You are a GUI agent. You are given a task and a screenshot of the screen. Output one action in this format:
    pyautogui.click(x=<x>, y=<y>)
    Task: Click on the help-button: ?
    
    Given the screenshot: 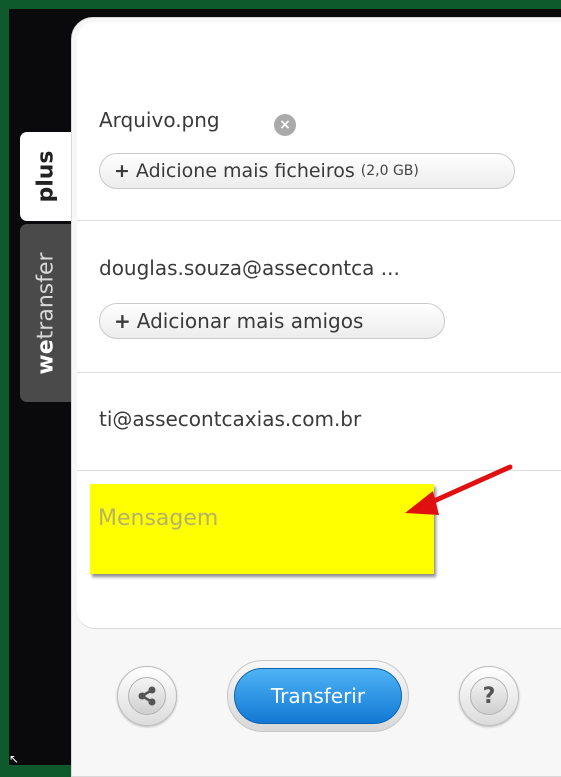 What is the action you would take?
    pyautogui.click(x=489, y=696)
    